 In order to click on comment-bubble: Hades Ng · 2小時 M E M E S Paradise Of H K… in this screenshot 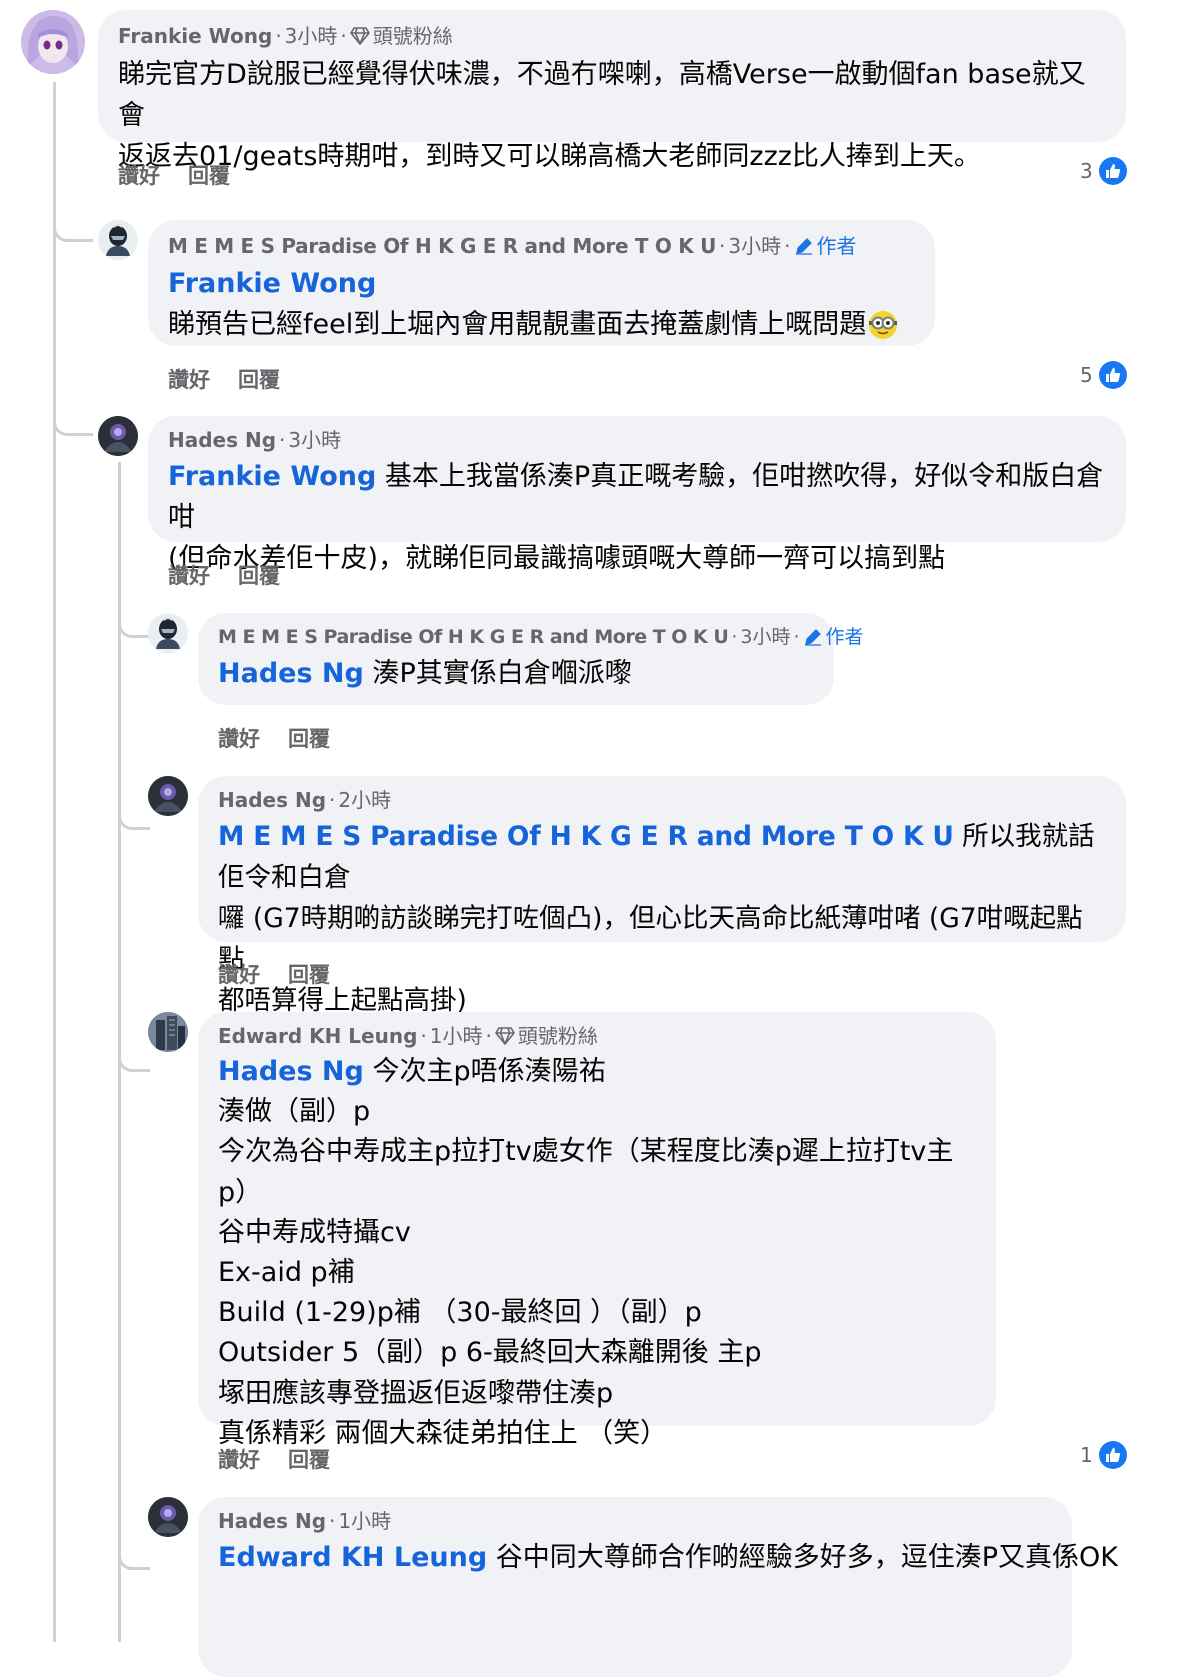, I will do `click(662, 896)`.